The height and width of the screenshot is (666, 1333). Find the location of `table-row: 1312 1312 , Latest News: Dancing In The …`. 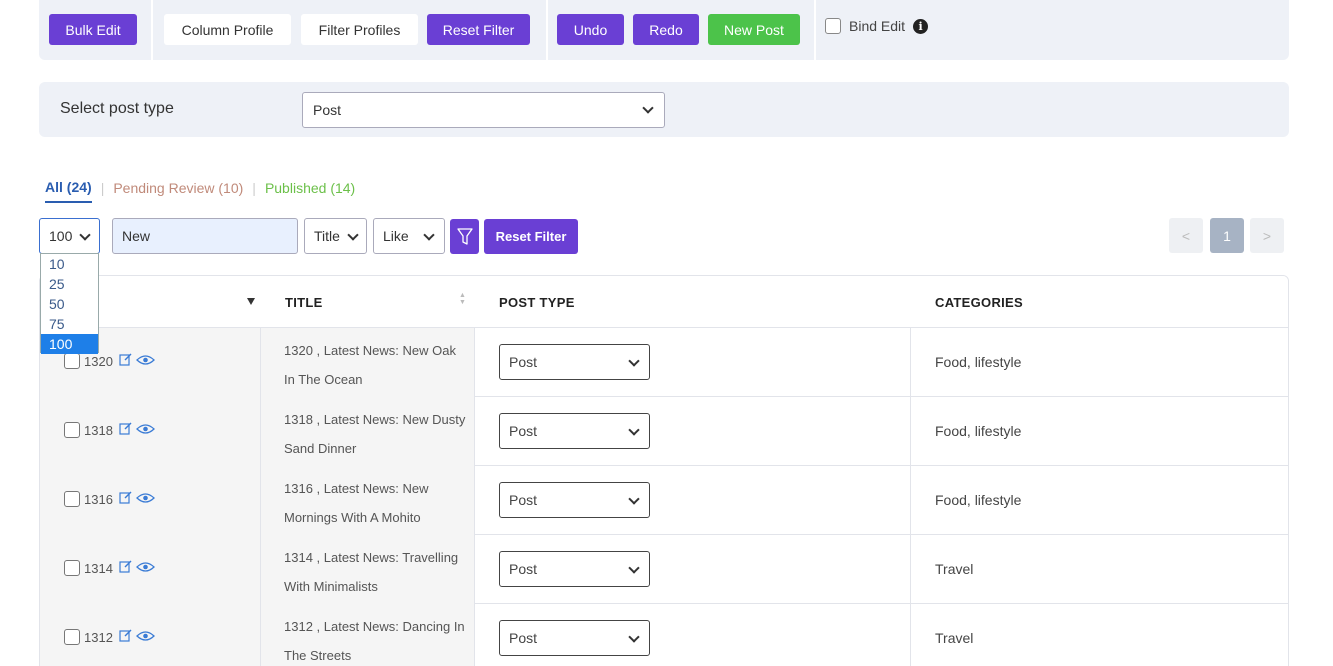

table-row: 1312 1312 , Latest News: Dancing In The … is located at coordinates (664, 635).